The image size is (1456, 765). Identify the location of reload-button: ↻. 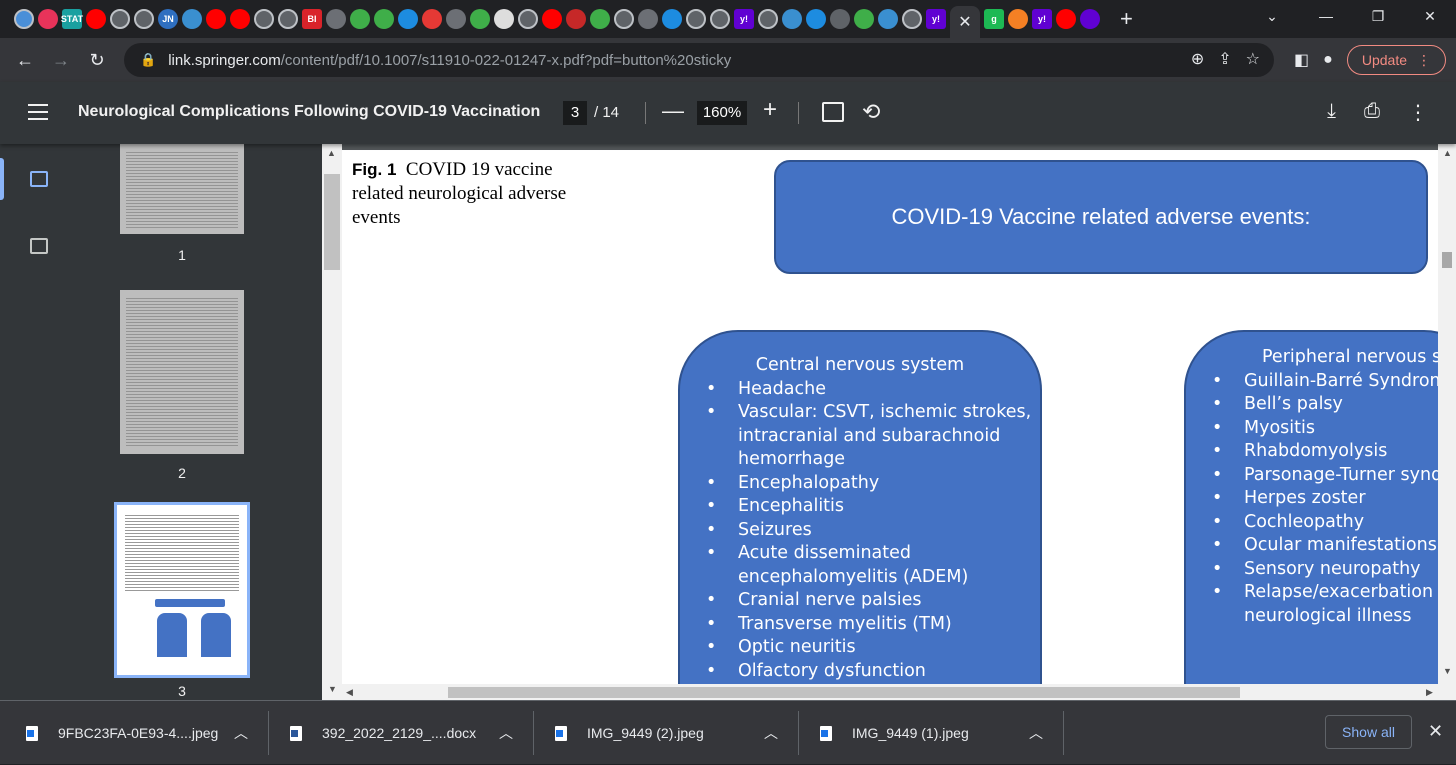
(97, 60).